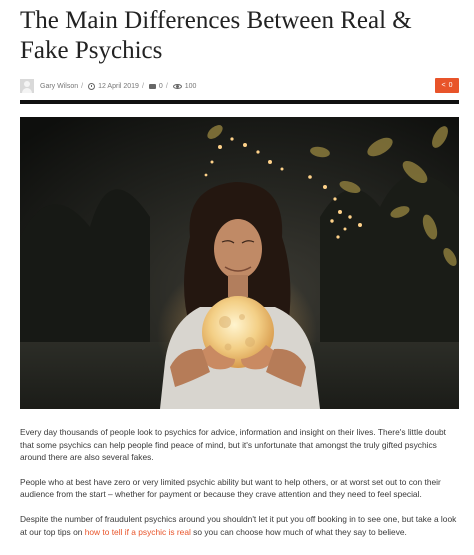 This screenshot has width=474, height=555. Describe the element at coordinates (27, 86) in the screenshot. I see `user-avatar-icon` at that location.